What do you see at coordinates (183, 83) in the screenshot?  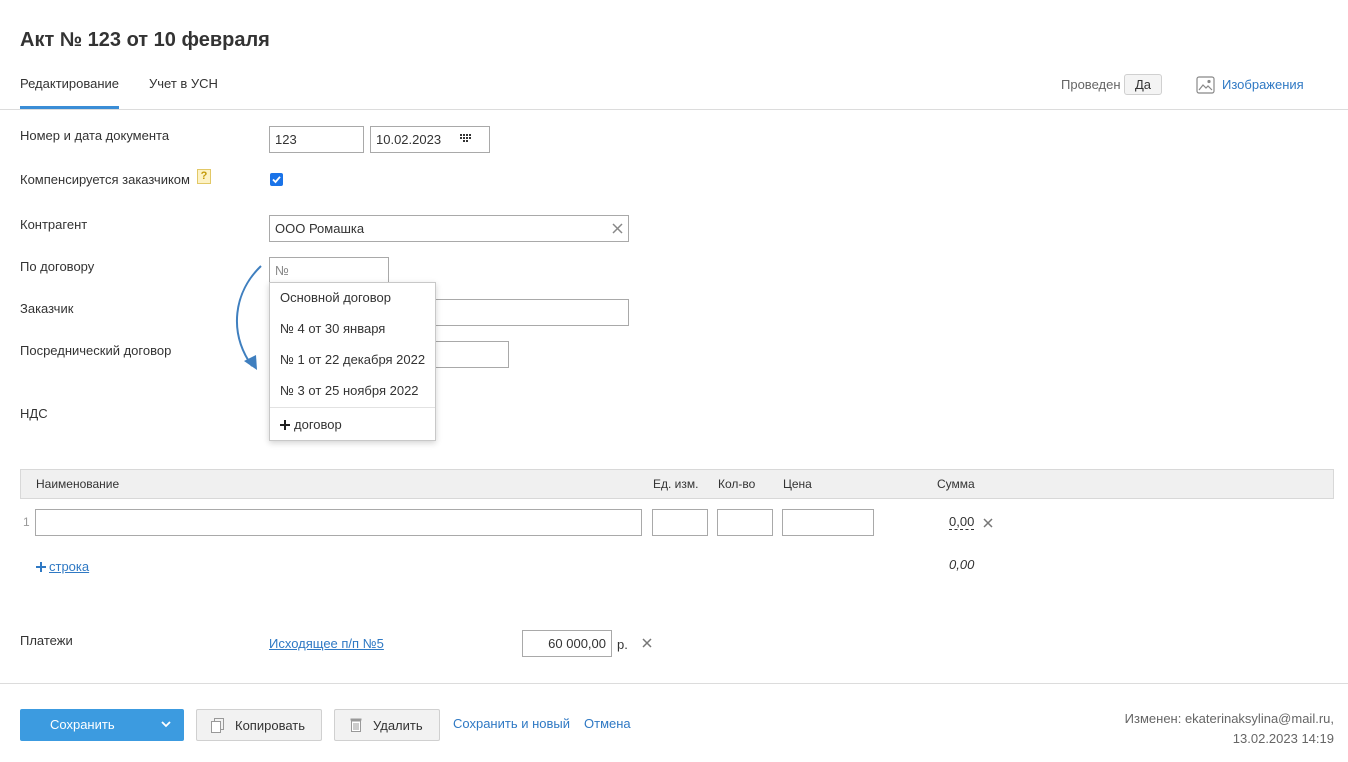 I see `tab-usn: Учет в УСН` at bounding box center [183, 83].